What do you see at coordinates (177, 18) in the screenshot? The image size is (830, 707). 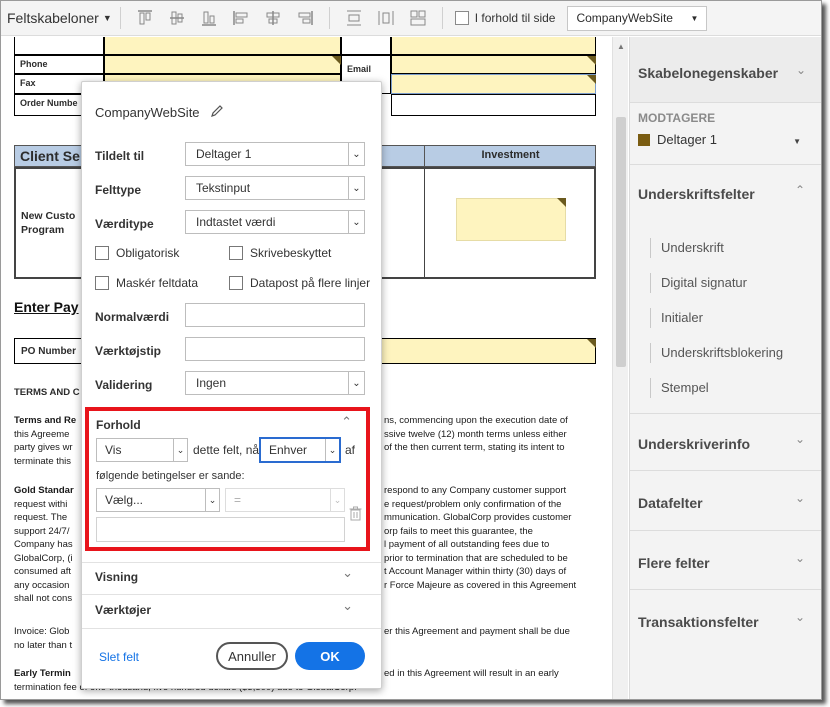 I see `align-middle-icon` at bounding box center [177, 18].